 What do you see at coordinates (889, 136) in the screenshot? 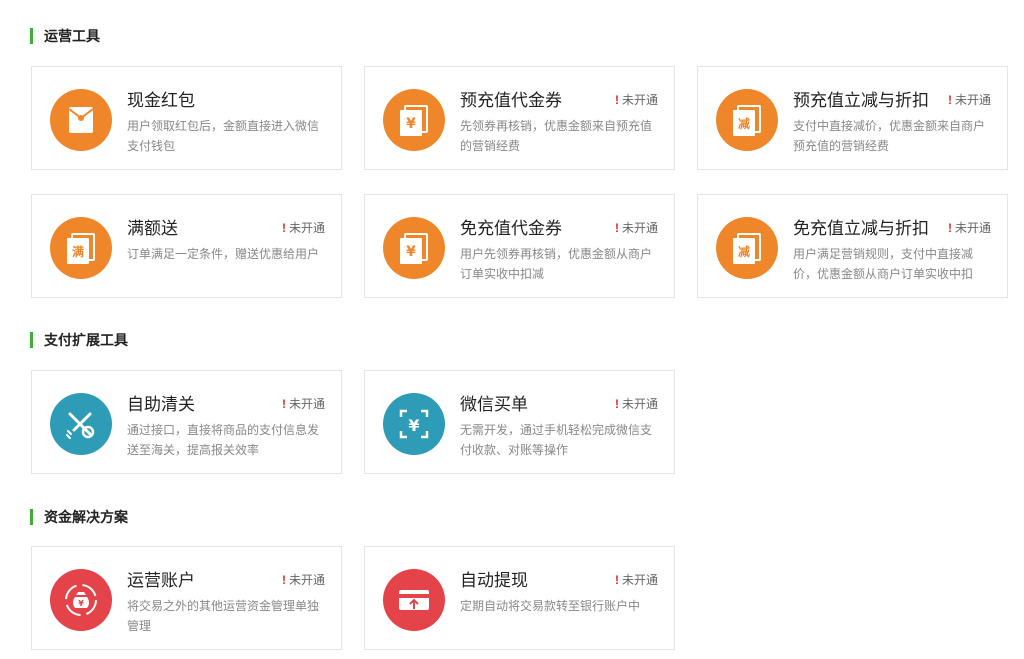
I see `card-description: 支付中直接减价，优惠金额来自商户预充值的营销经费` at bounding box center [889, 136].